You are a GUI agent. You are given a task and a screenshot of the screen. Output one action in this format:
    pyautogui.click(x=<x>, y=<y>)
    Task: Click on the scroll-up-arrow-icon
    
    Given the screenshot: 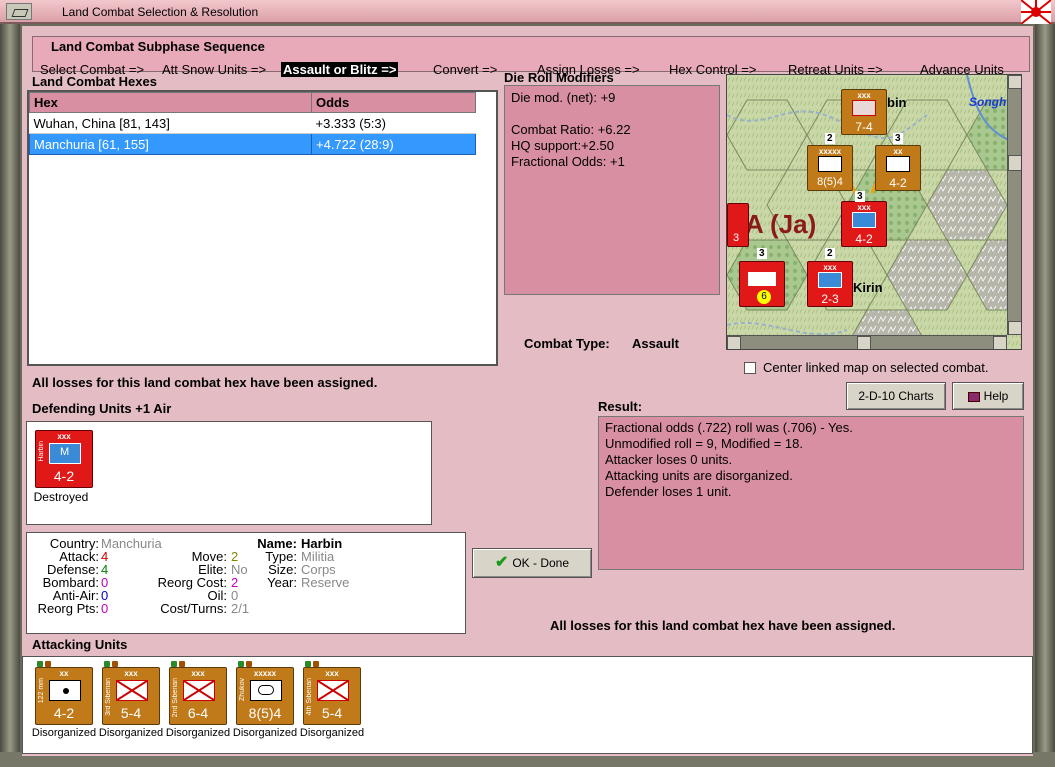 What is the action you would take?
    pyautogui.click(x=1014, y=82)
    